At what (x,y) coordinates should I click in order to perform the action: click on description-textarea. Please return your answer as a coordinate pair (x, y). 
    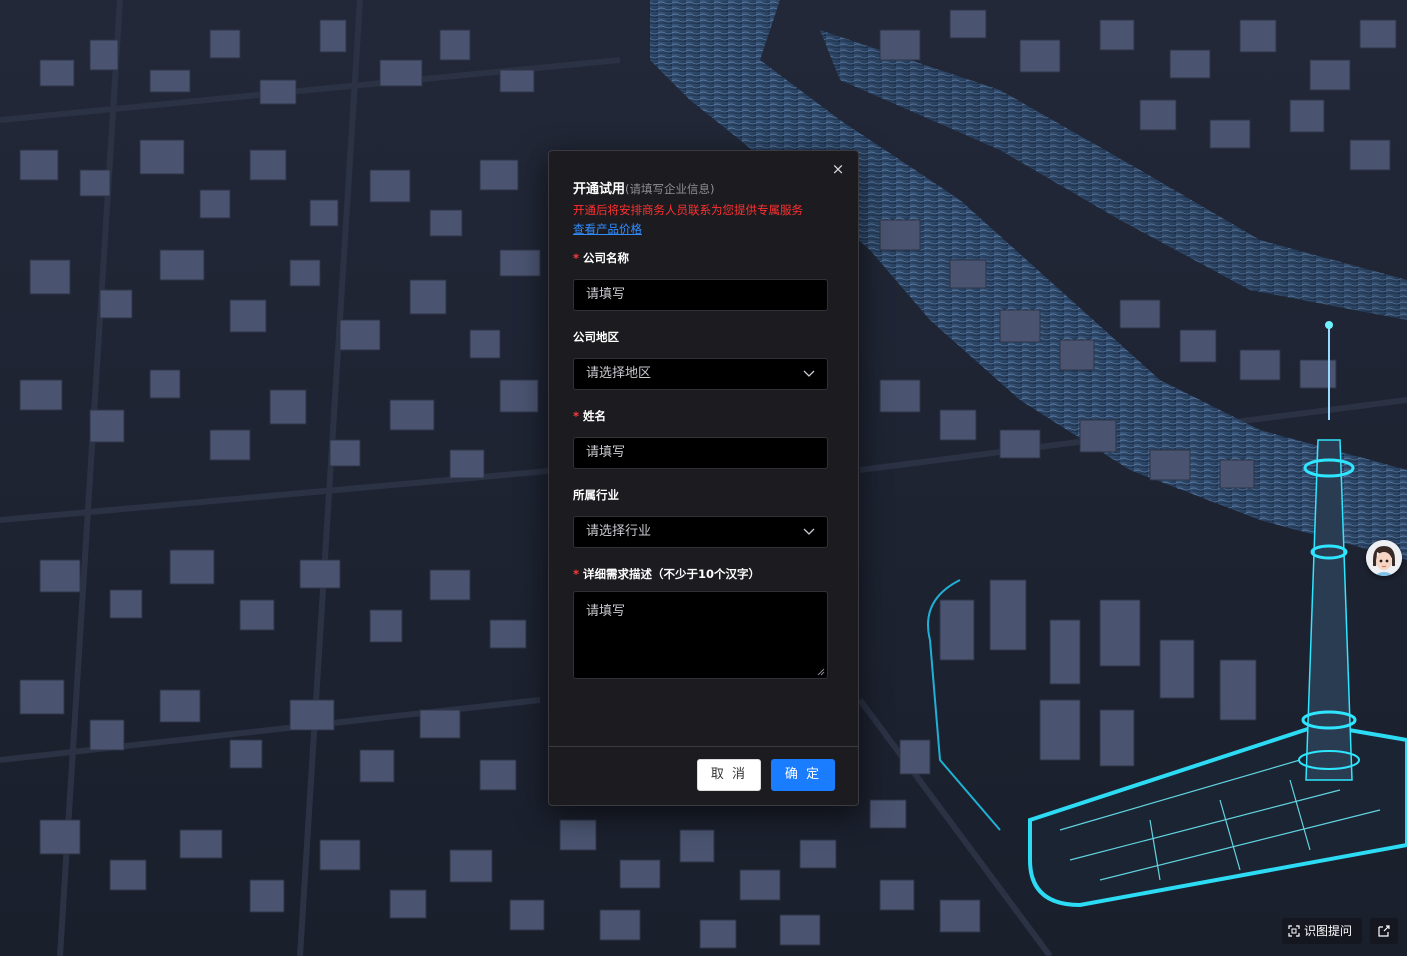
    Looking at the image, I should click on (700, 635).